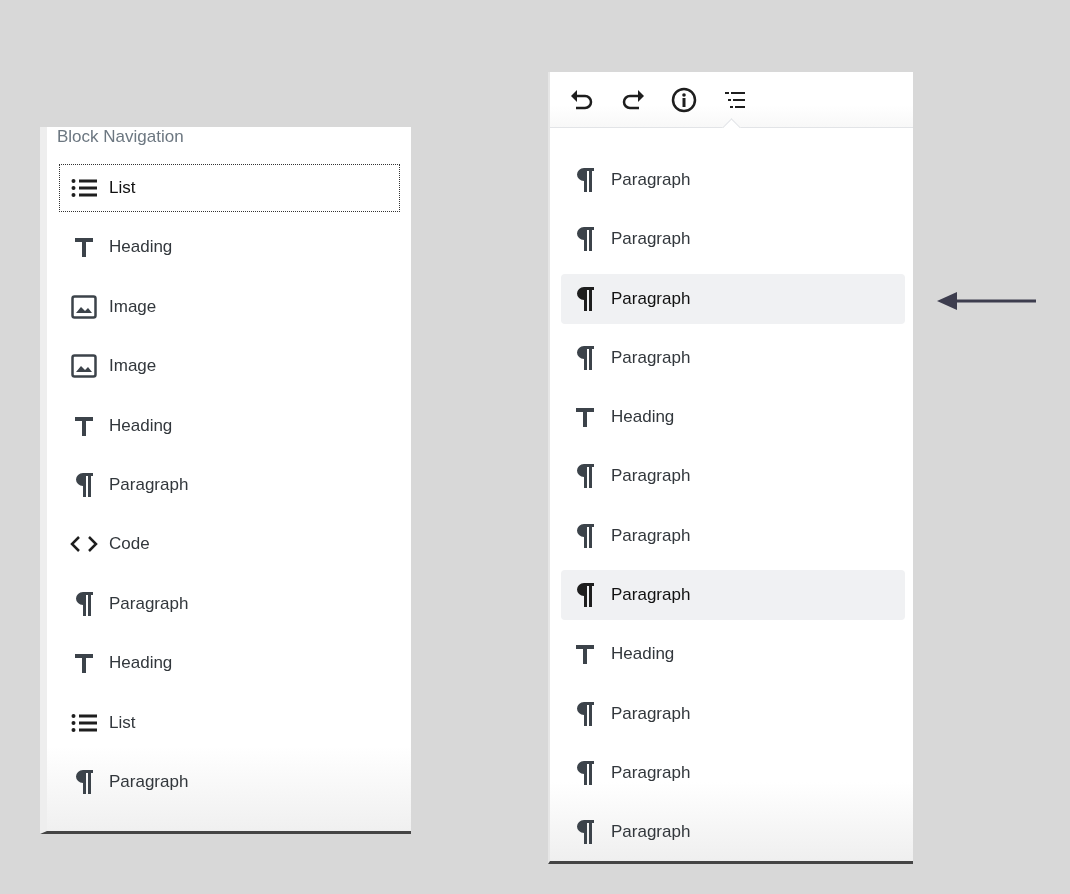 This screenshot has width=1070, height=894. Describe the element at coordinates (84, 544) in the screenshot. I see `code-icon` at that location.